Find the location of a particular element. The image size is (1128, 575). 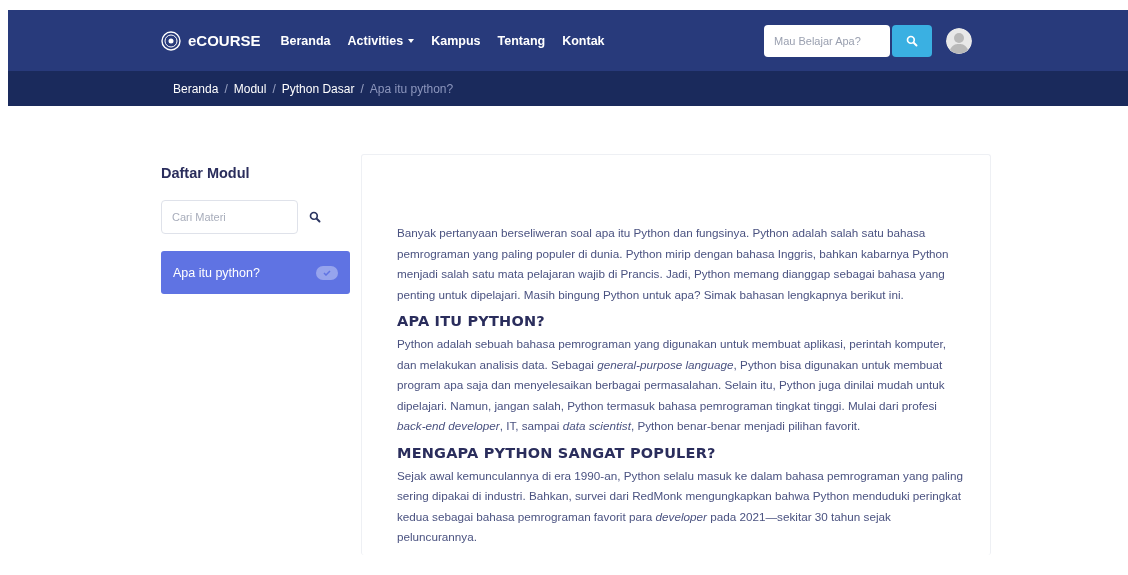

paragraph: Banyak pertanyaan berseliweran soal apa itu Python dan fungsinya. Python adalah salah satu bahasa pemrograman yang paling populer di dunia. Python mirip dengan bahasa Inggris, bahkan kabarnya Python menjadi salah satu mata pelajaran wajib di Prancis. Jadi, Python memang dianggap sebagai bahasa yang penting untuk dipelajari. Masih bingung Python untuk apa? Simak bahasan lengkapnya berikut ini. is located at coordinates (673, 264).